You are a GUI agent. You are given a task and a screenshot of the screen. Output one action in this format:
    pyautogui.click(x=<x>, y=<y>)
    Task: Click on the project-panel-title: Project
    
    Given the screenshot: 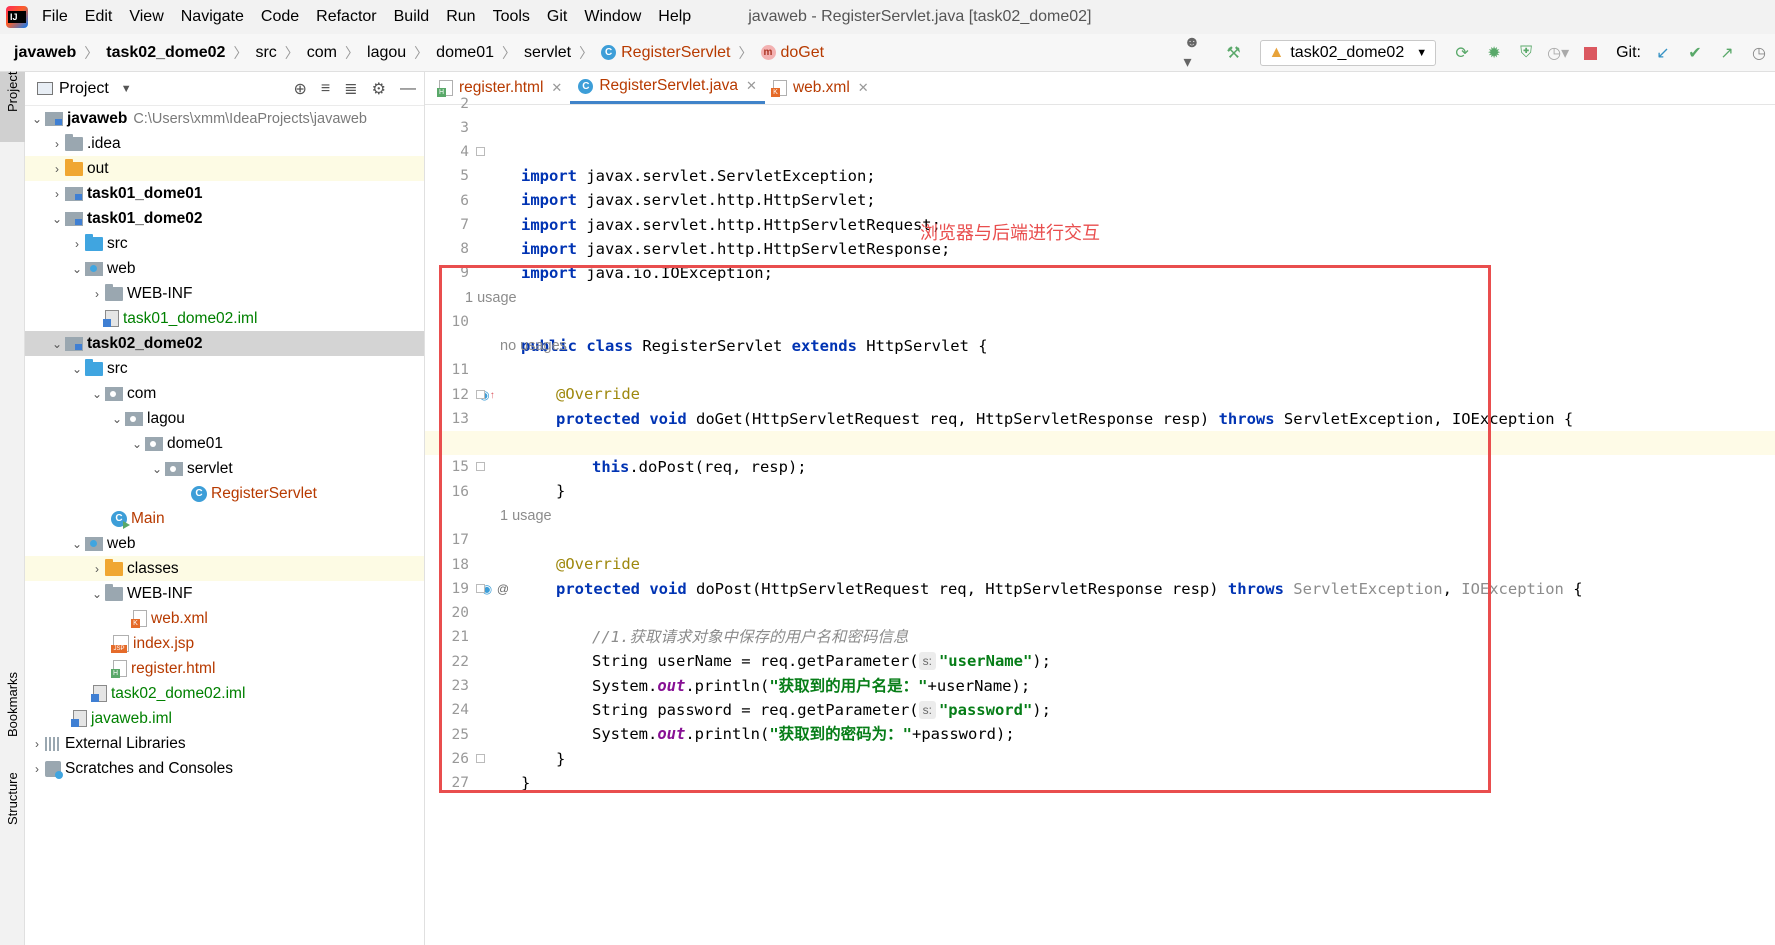 What is the action you would take?
    pyautogui.click(x=84, y=89)
    